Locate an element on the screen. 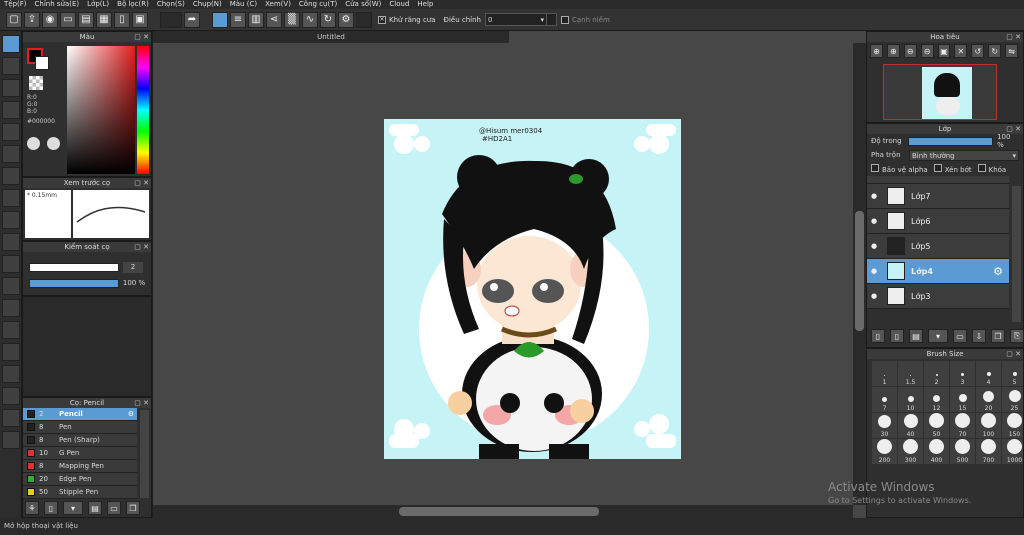  layer-row-lop3: ● Lớp3 is located at coordinates (938, 296).